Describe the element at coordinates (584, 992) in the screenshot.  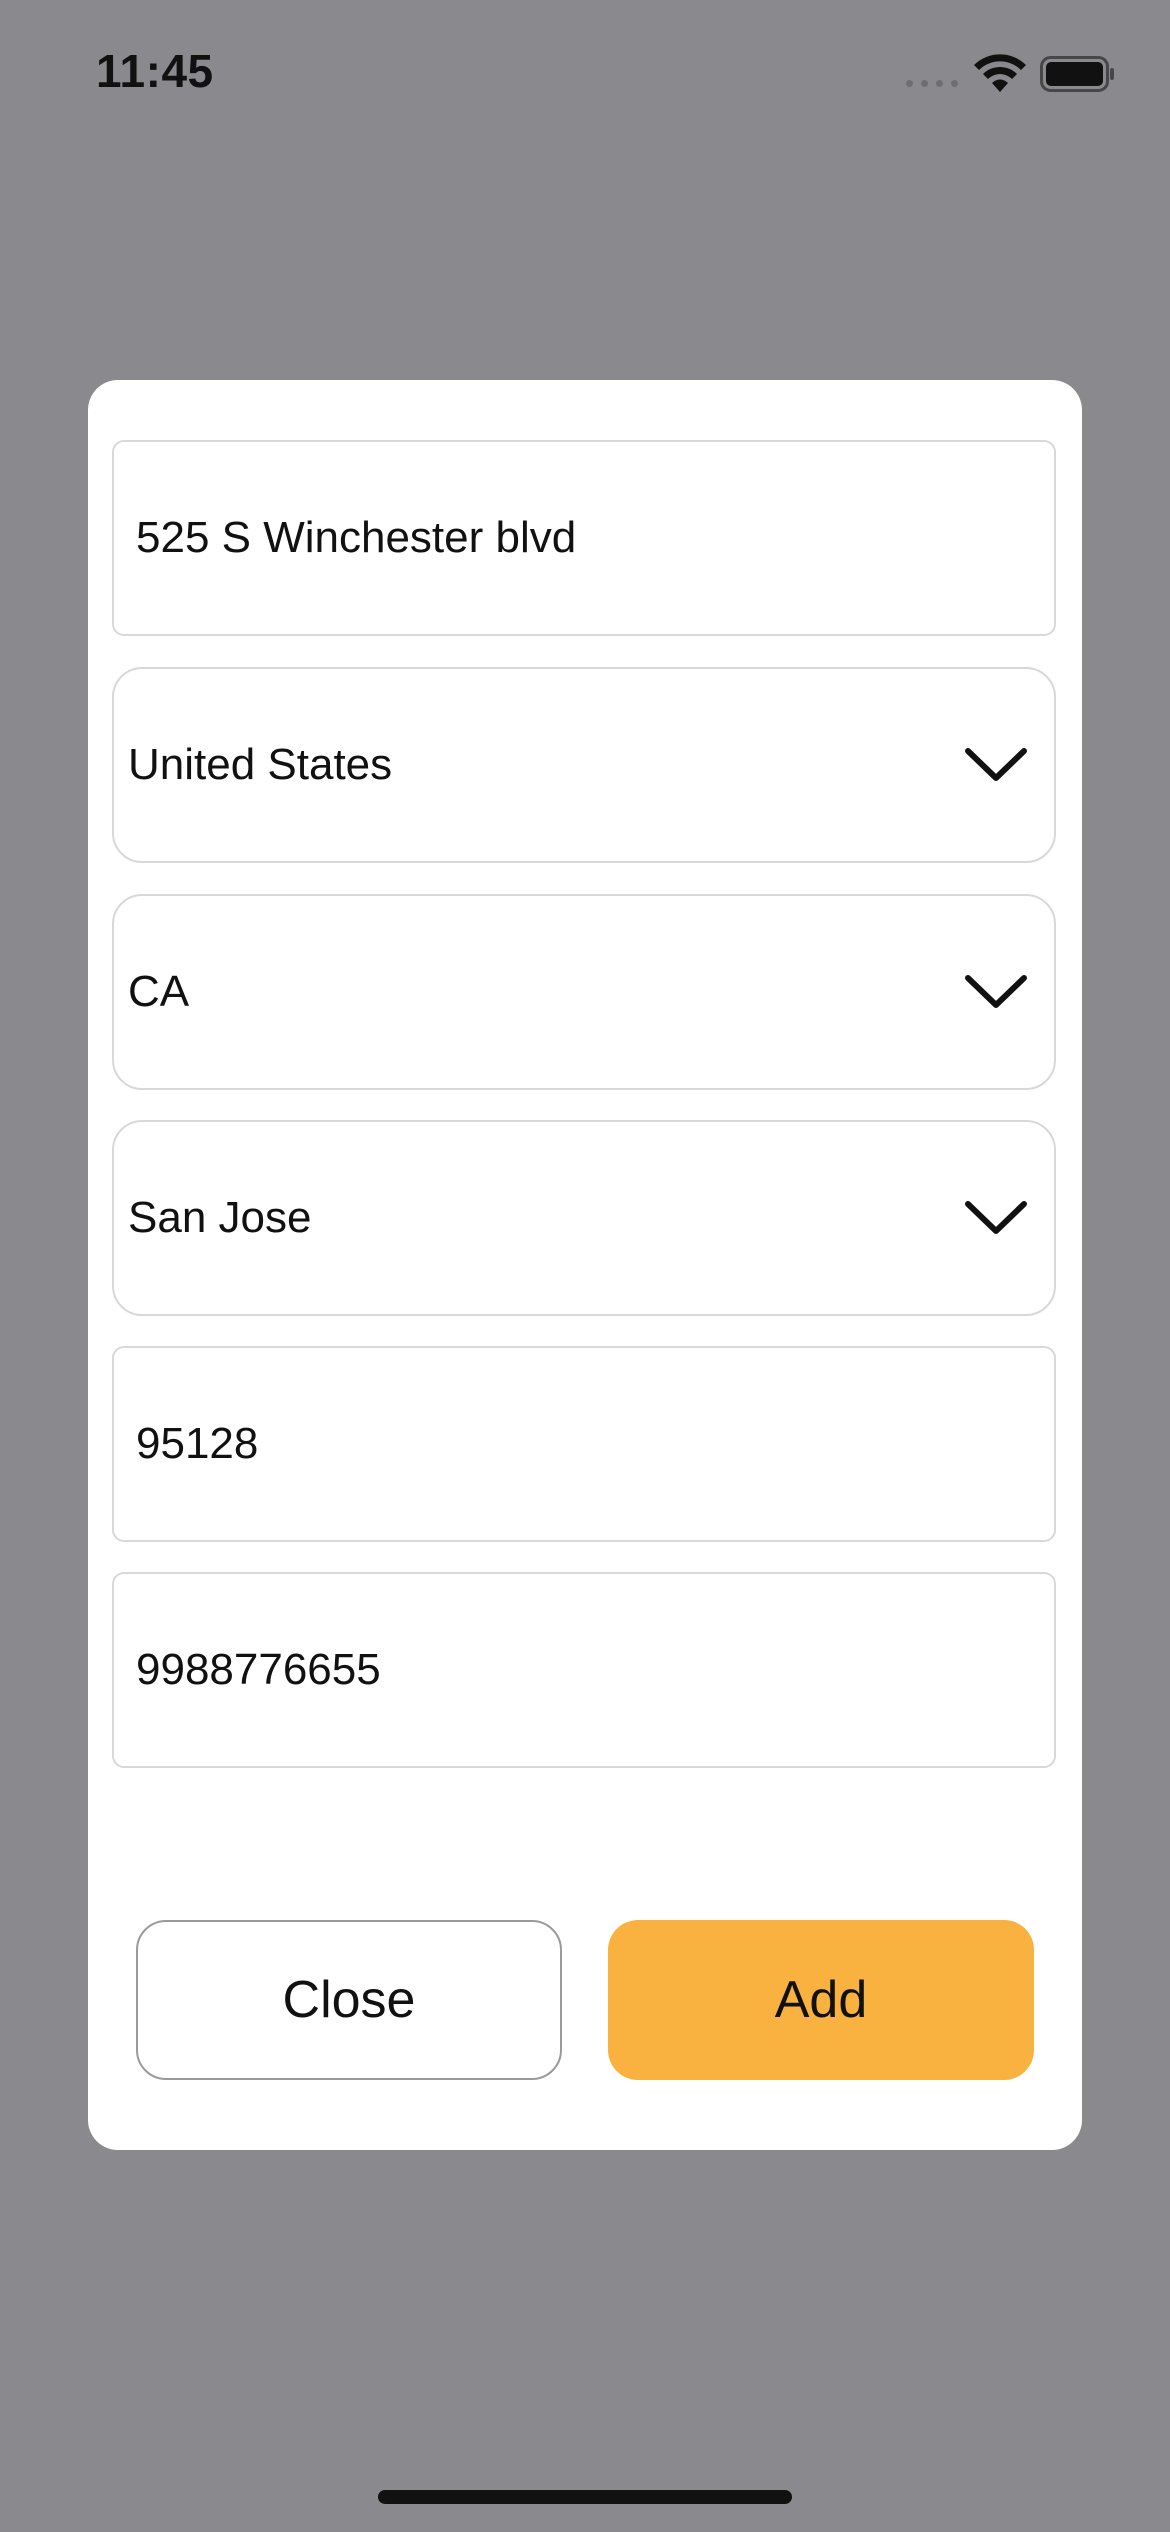
I see `state-dropdown: CA` at that location.